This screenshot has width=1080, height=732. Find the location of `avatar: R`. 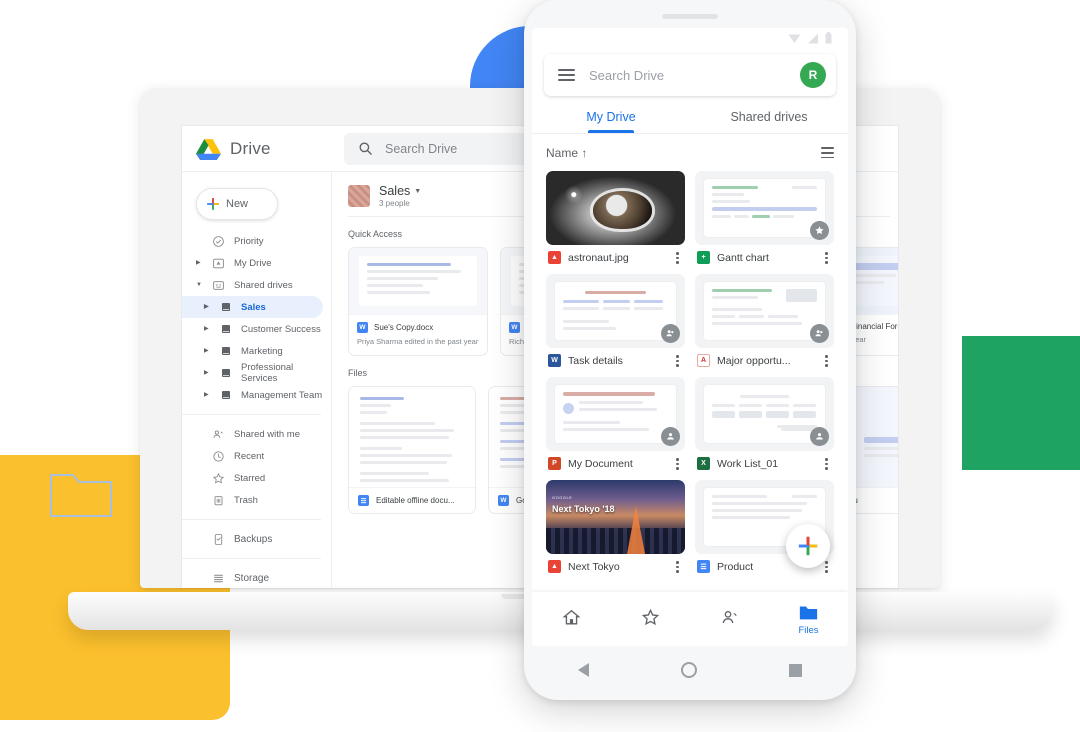

avatar: R is located at coordinates (813, 75).